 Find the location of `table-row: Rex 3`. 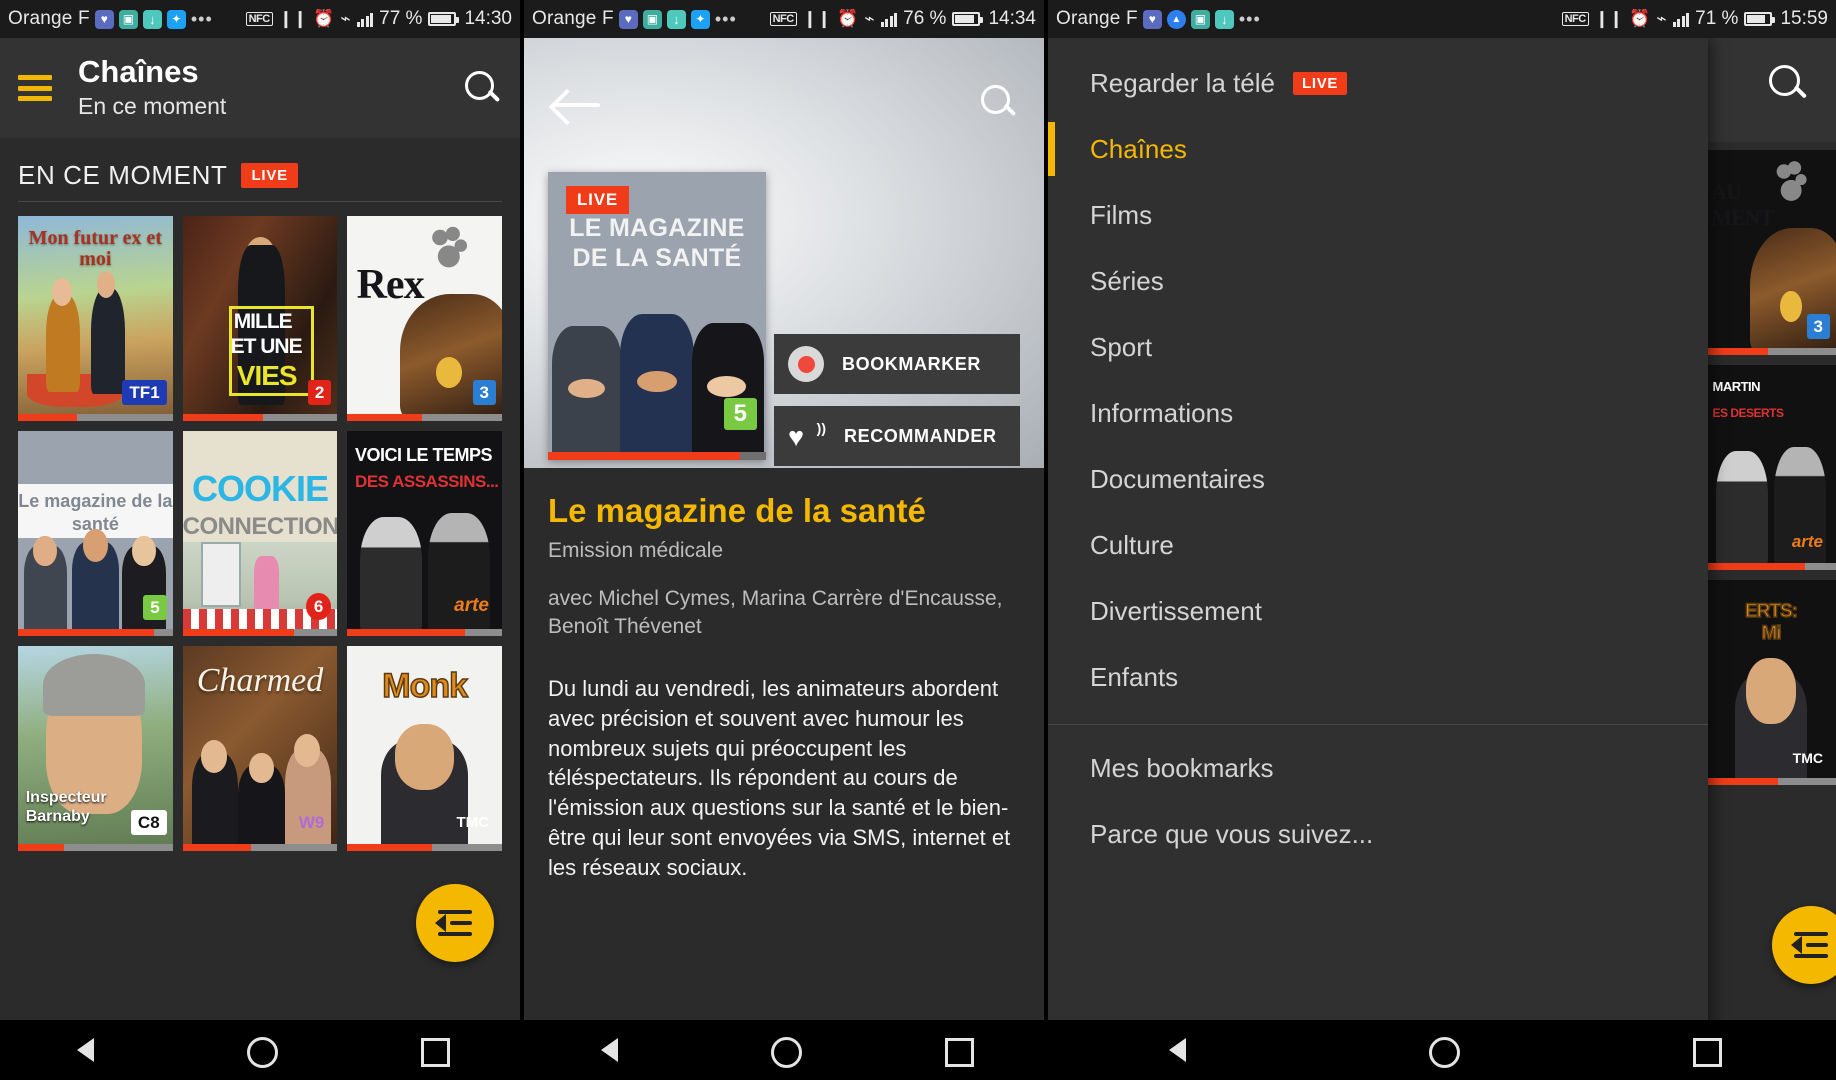

table-row: Rex 3 is located at coordinates (424, 318).